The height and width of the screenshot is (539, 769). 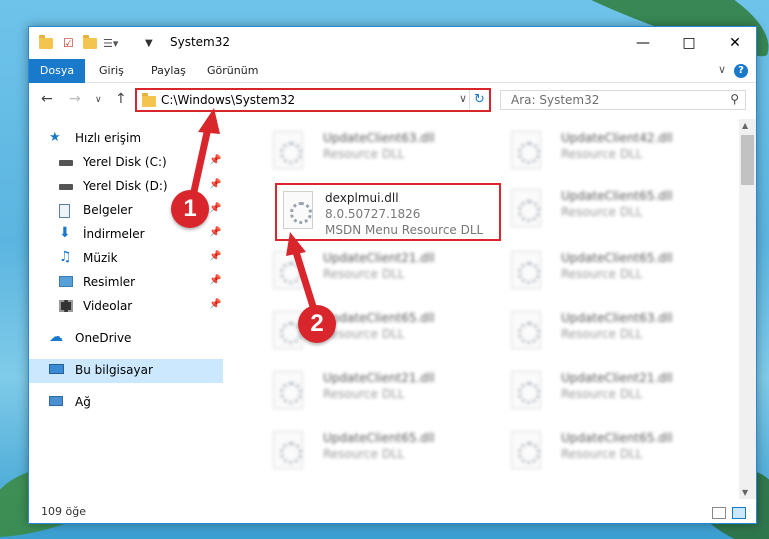 I want to click on scrollbar-thumb, so click(x=747, y=160).